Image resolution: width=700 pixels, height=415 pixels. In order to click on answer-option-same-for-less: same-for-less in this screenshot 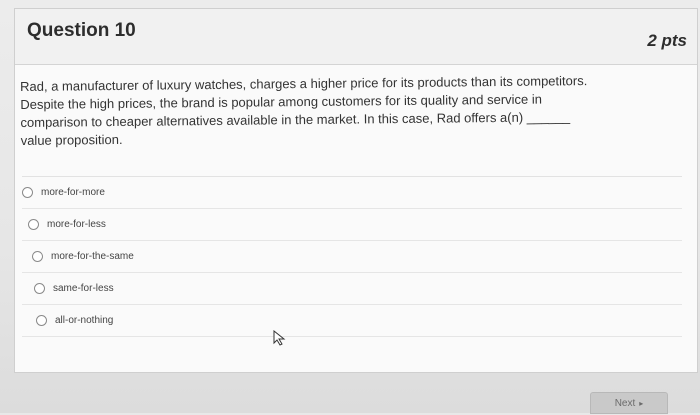, I will do `click(352, 289)`.